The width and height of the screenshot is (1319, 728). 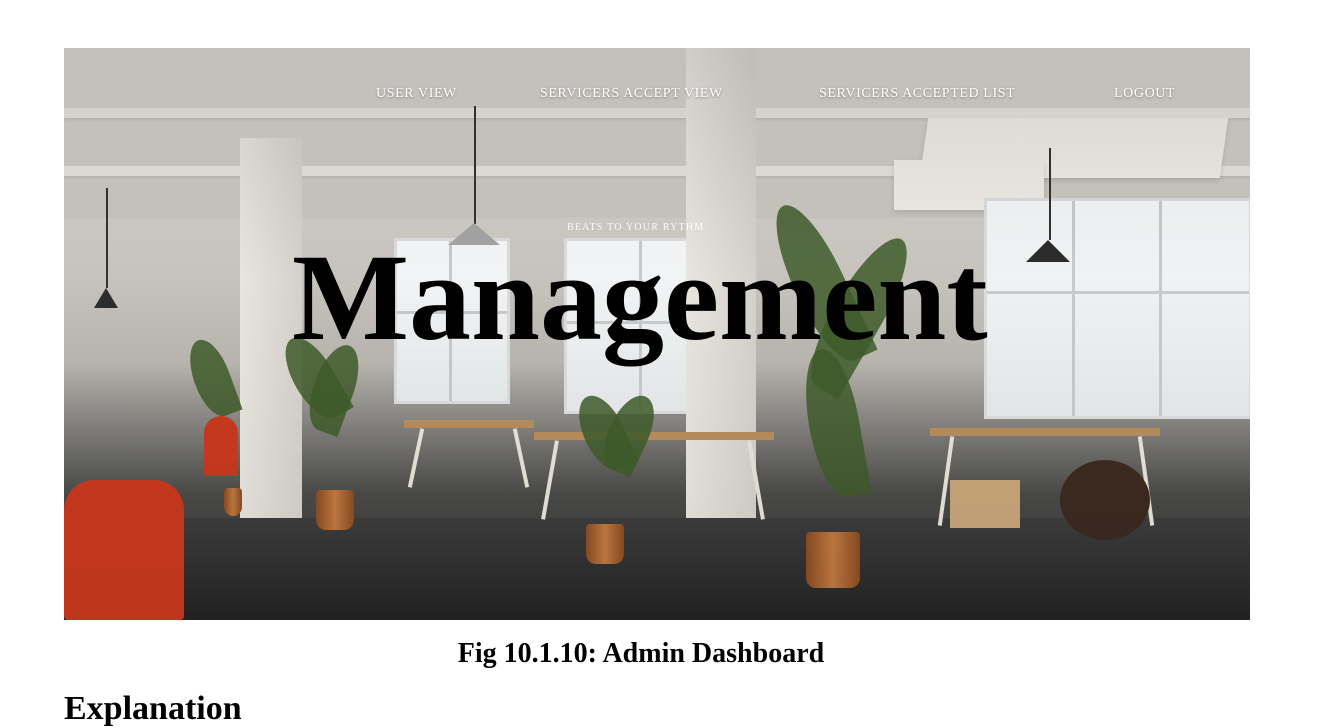 What do you see at coordinates (640, 297) in the screenshot?
I see `hero-headline: Management` at bounding box center [640, 297].